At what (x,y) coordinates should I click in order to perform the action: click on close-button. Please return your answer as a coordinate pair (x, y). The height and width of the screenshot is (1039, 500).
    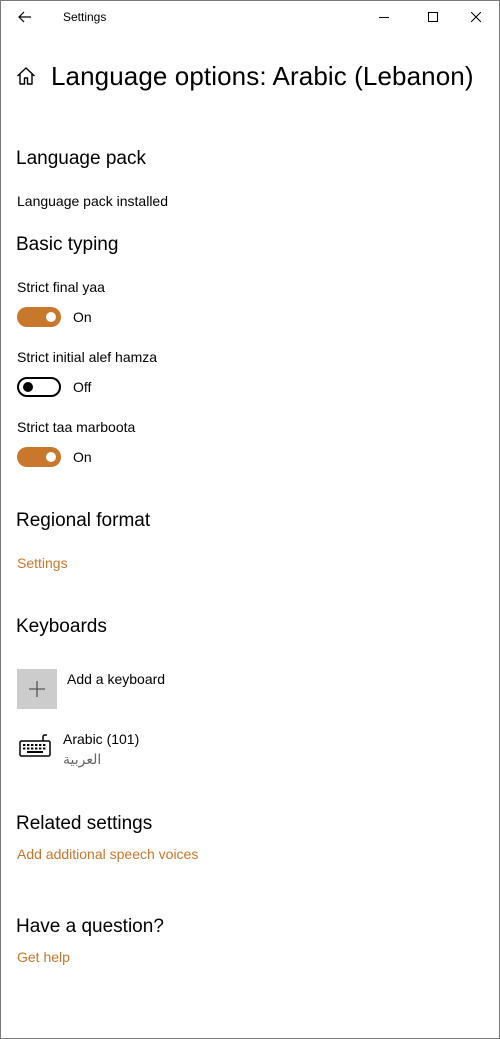
    Looking at the image, I should click on (476, 17).